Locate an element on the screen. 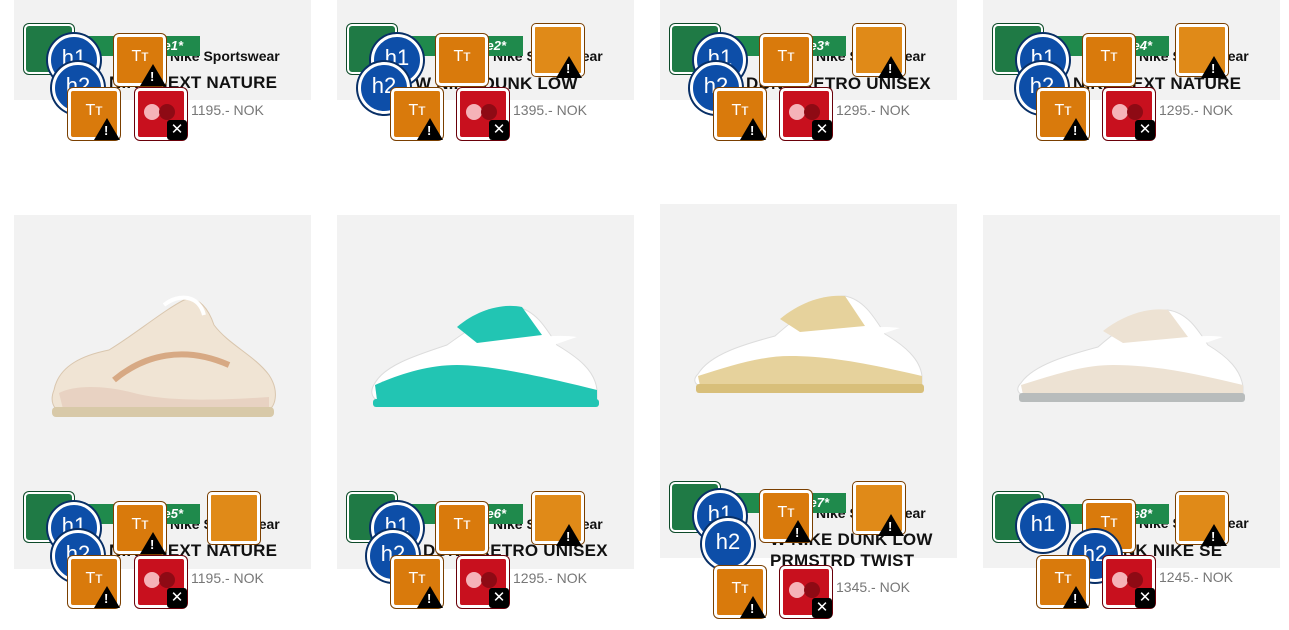 The width and height of the screenshot is (1289, 630). product-card: Nike Sportswear DUNK NIKE SE 1245.- NOK is located at coordinates (1131, 415).